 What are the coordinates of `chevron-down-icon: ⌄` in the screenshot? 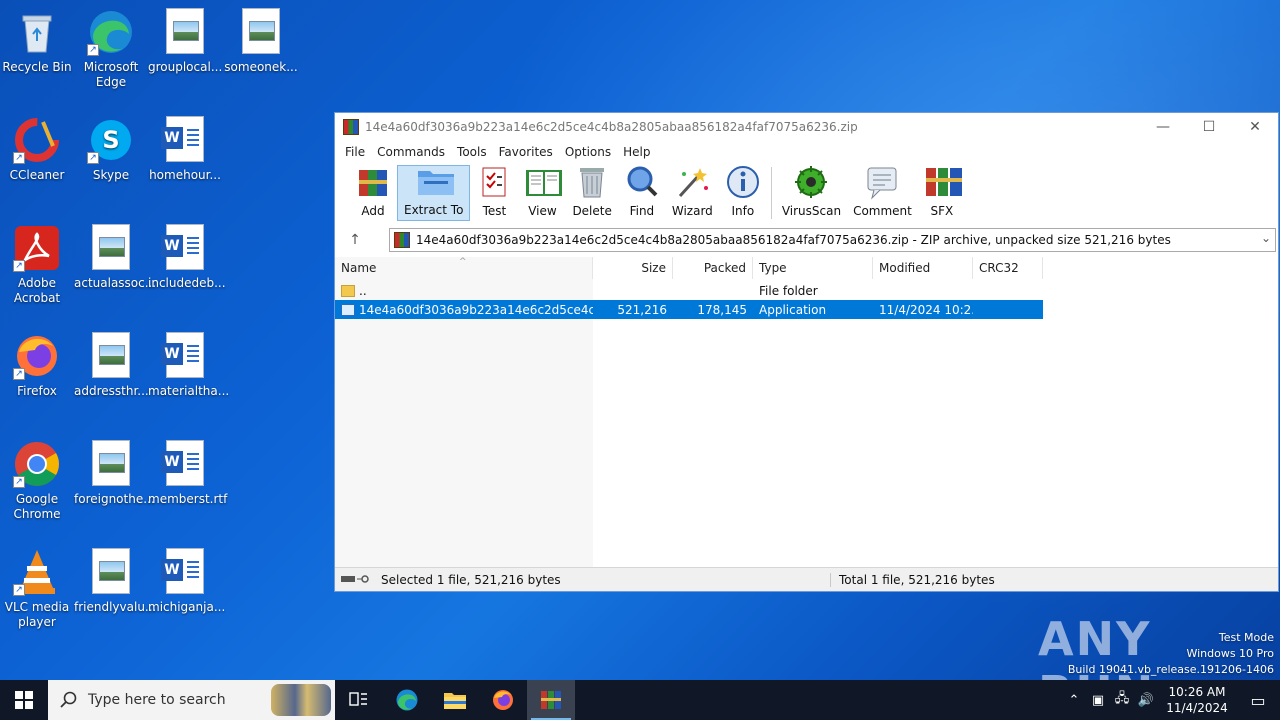 It's located at (1266, 238).